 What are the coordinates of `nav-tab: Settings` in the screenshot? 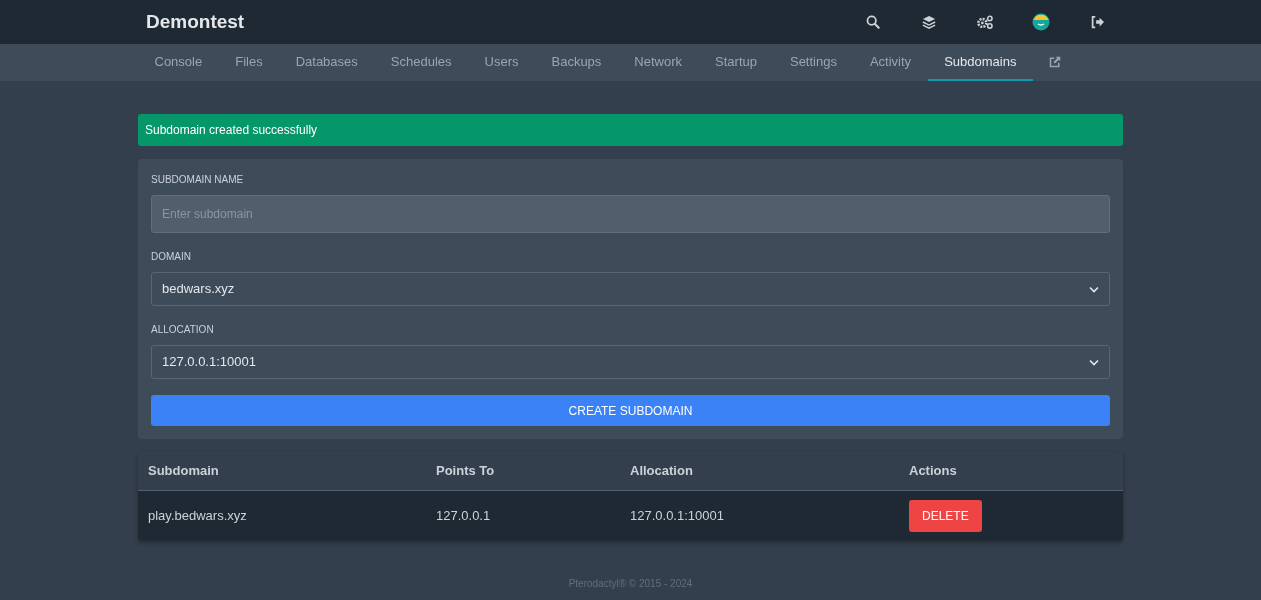 It's located at (813, 62).